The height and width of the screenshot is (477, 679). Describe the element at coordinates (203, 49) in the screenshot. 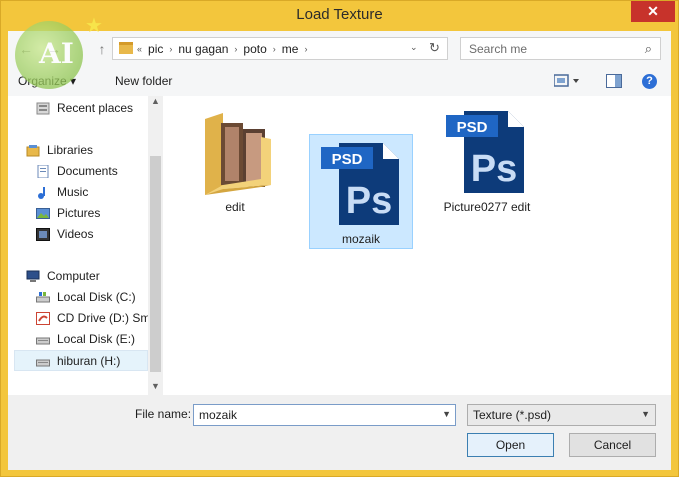

I see `breadcrumb-item-nu-gagan: nu gagan` at that location.